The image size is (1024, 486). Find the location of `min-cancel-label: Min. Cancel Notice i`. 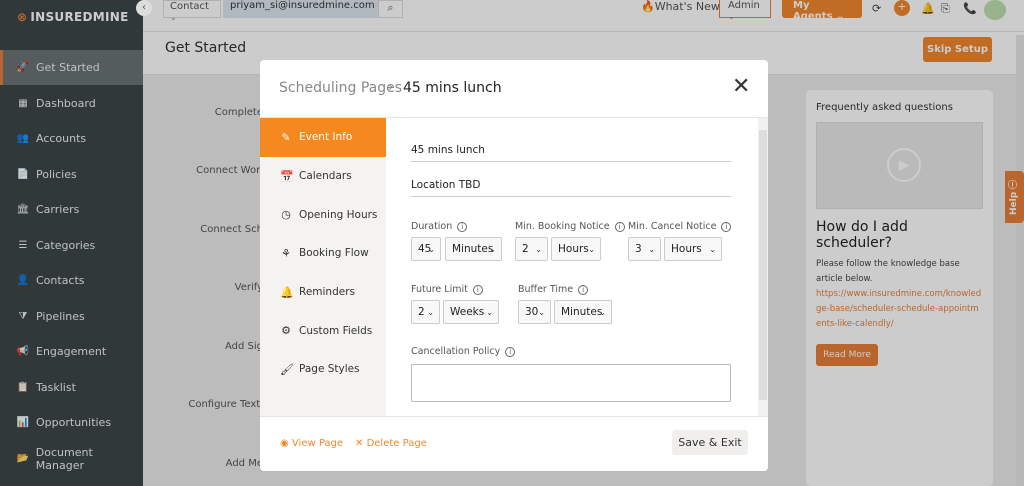

min-cancel-label: Min. Cancel Notice i is located at coordinates (680, 226).